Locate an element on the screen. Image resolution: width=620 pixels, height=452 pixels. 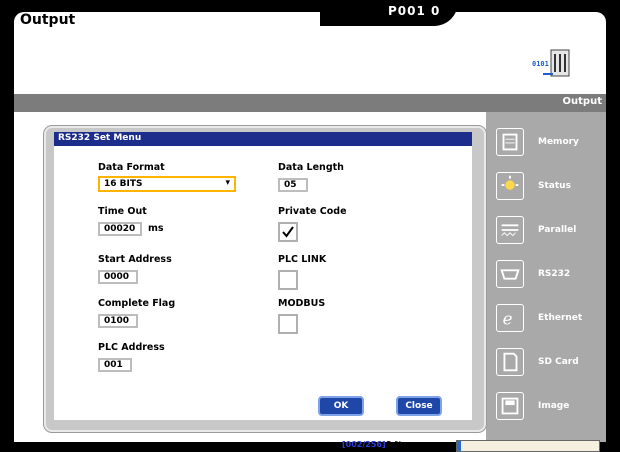
parallel-icon is located at coordinates (510, 230).